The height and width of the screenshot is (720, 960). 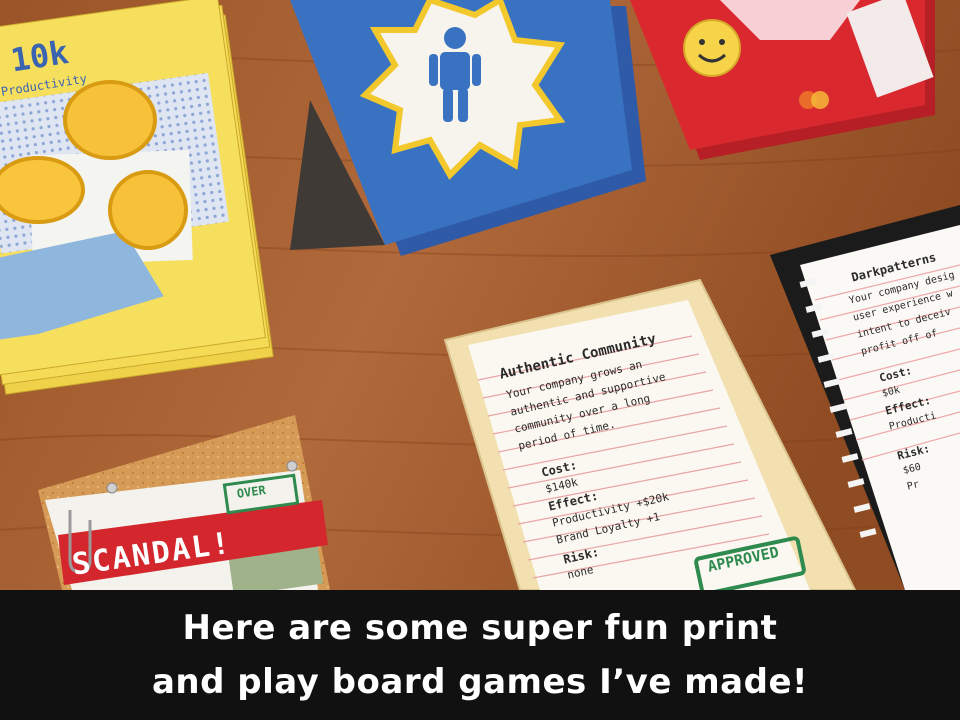 What do you see at coordinates (480, 628) in the screenshot?
I see `caption-line-1: Here are some super fun print` at bounding box center [480, 628].